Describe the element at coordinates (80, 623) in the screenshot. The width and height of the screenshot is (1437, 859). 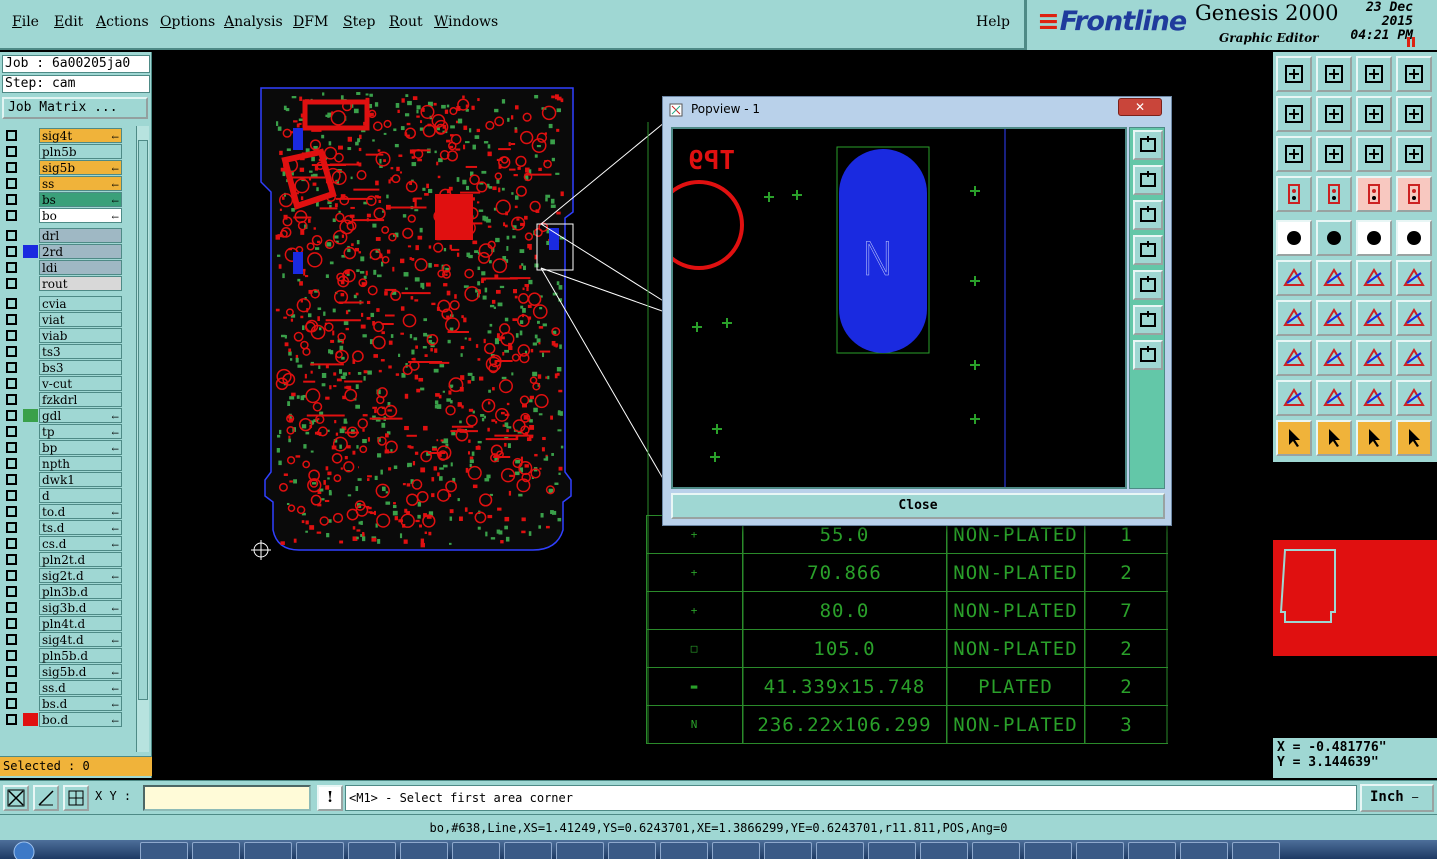
I see `layer-name: pln4t.d` at that location.